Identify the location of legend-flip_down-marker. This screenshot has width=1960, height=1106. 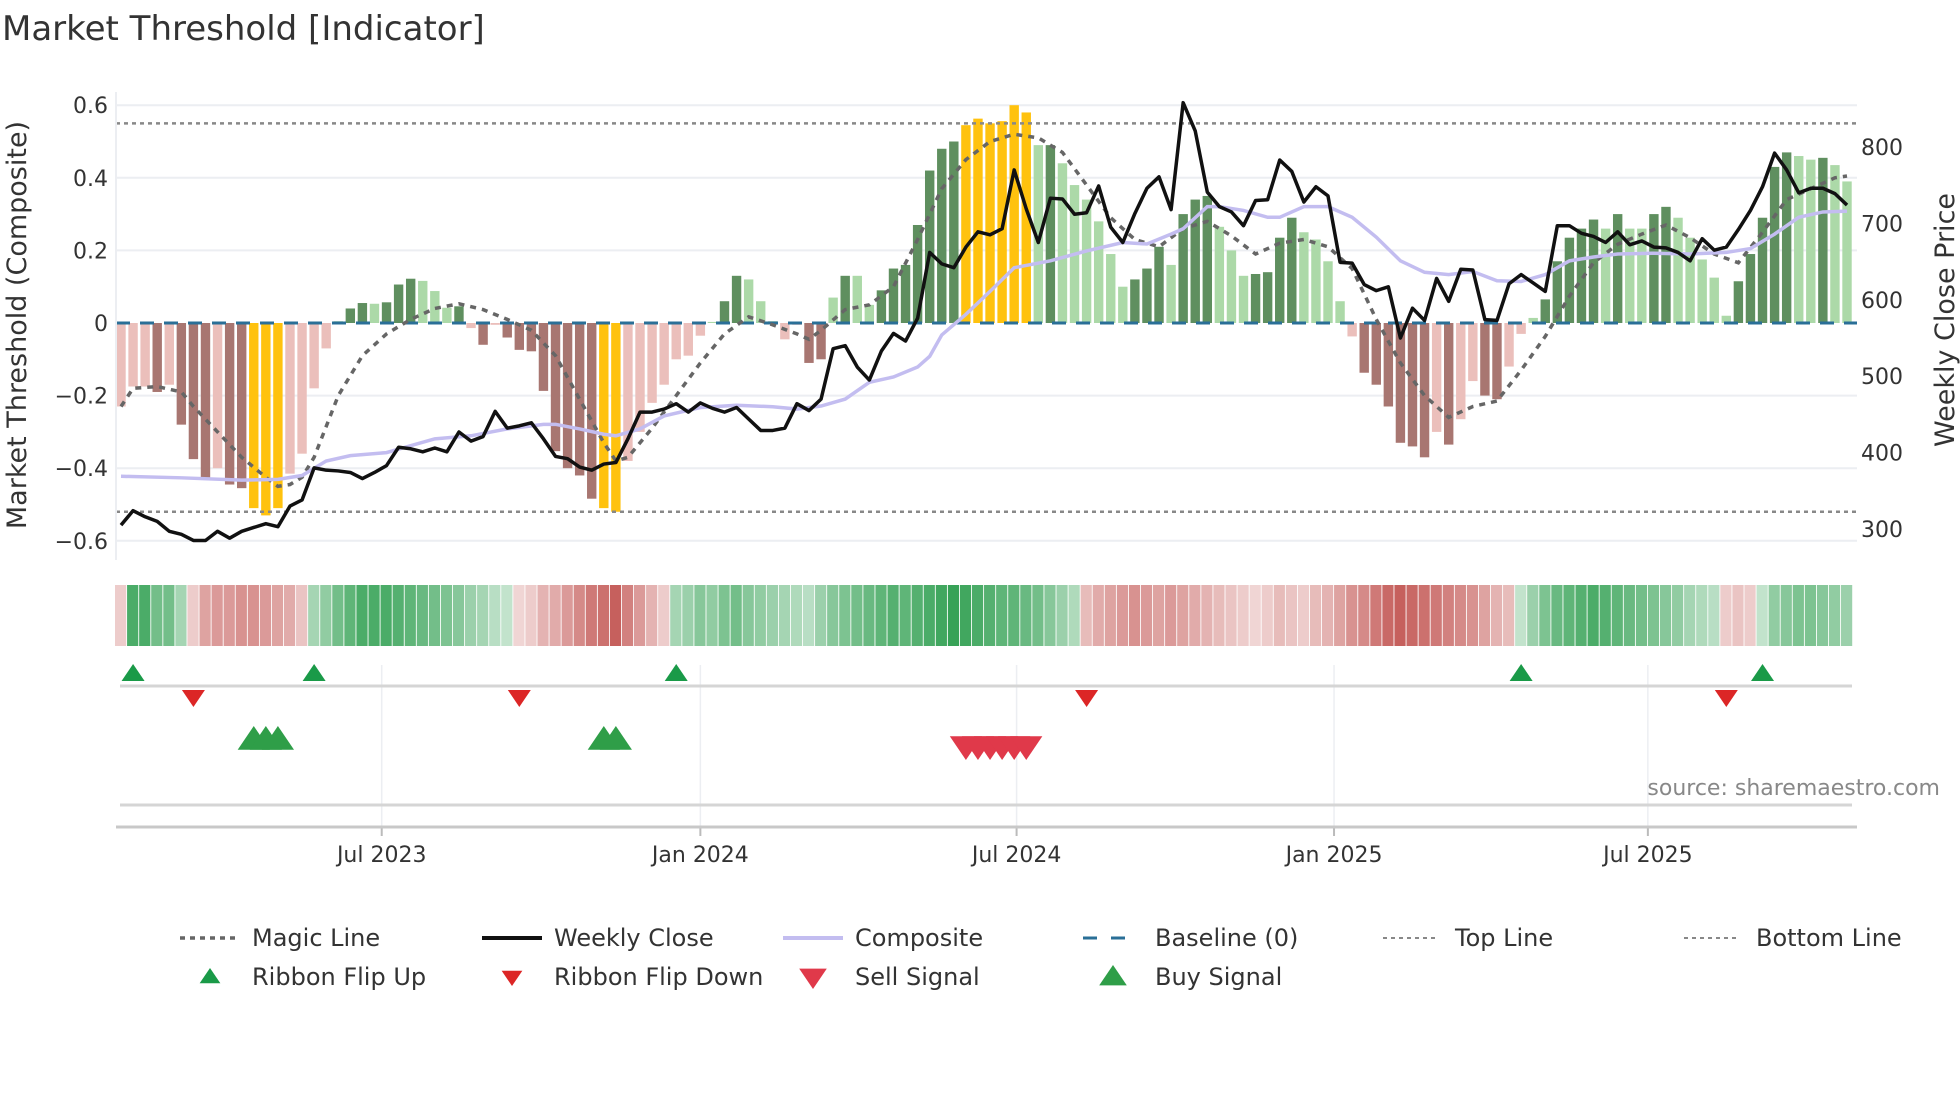
(512, 978).